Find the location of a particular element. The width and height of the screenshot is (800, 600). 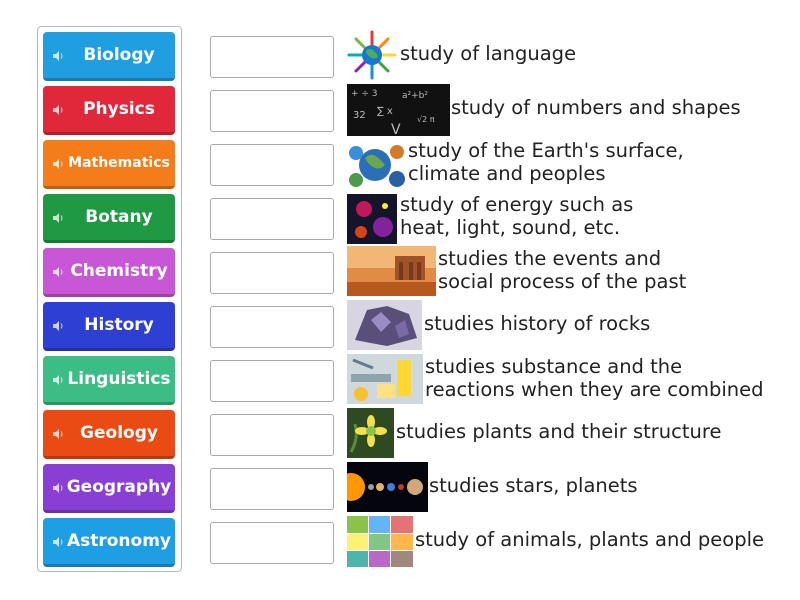

tile-chemistry: Chemistry is located at coordinates (109, 272).